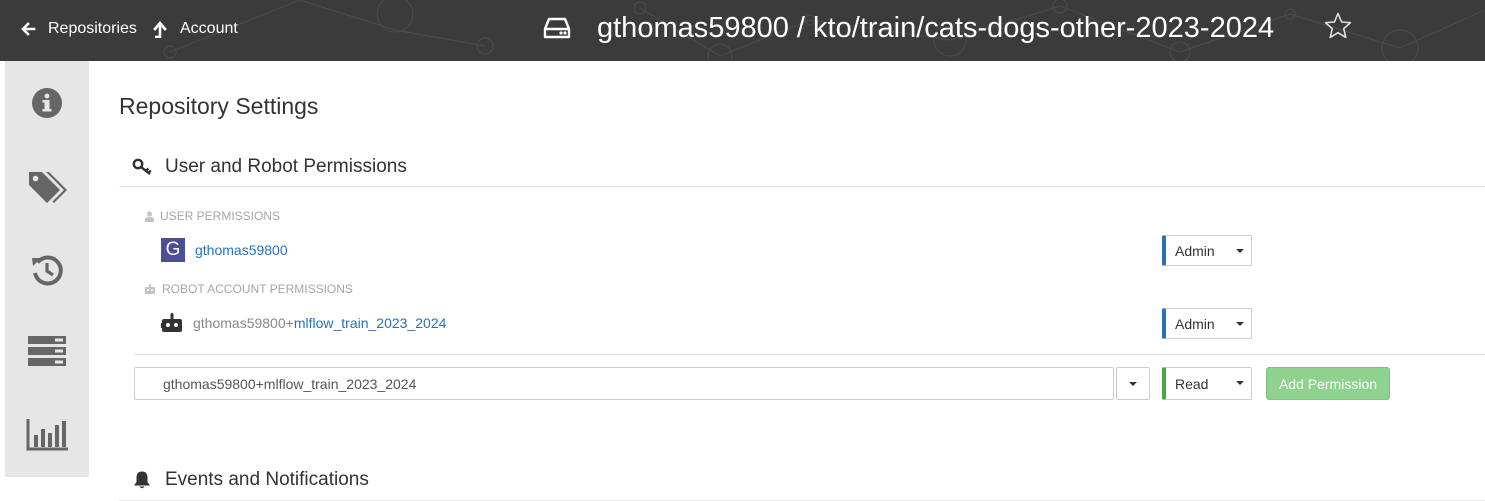 The height and width of the screenshot is (501, 1485). I want to click on sidebar-item-usage-logs, so click(47, 435).